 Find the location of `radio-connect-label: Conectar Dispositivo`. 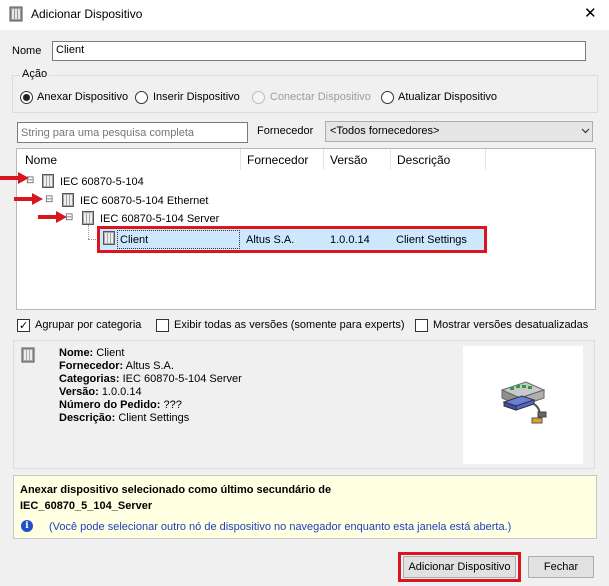

radio-connect-label: Conectar Dispositivo is located at coordinates (320, 97).